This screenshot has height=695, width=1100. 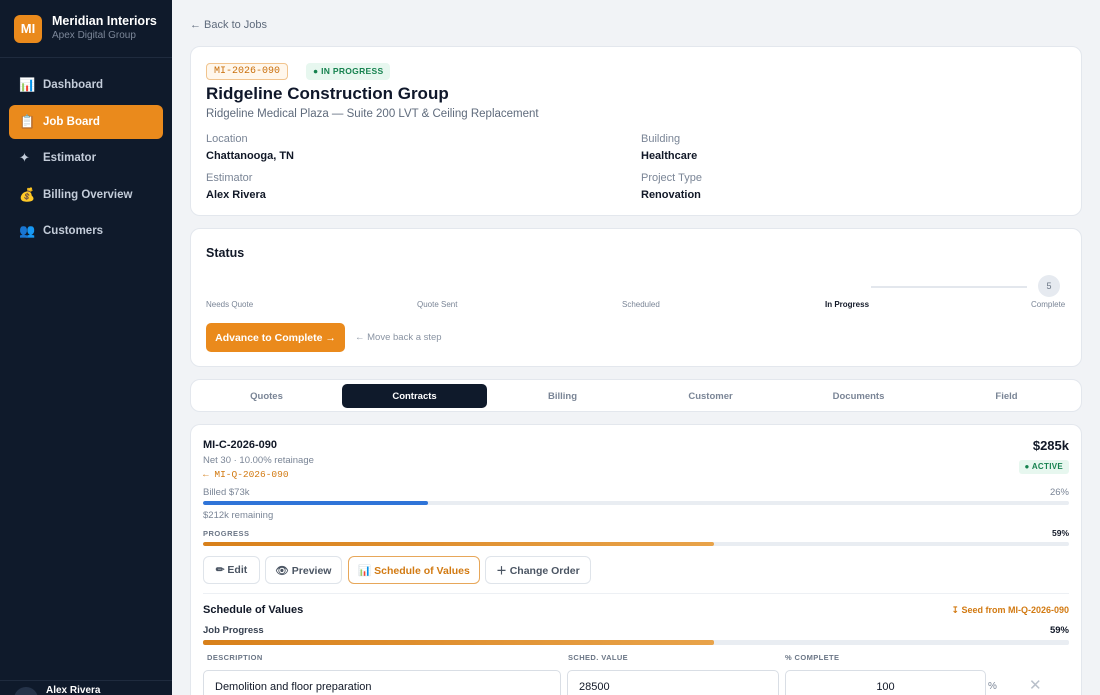 I want to click on job-progress-fill, so click(x=458, y=642).